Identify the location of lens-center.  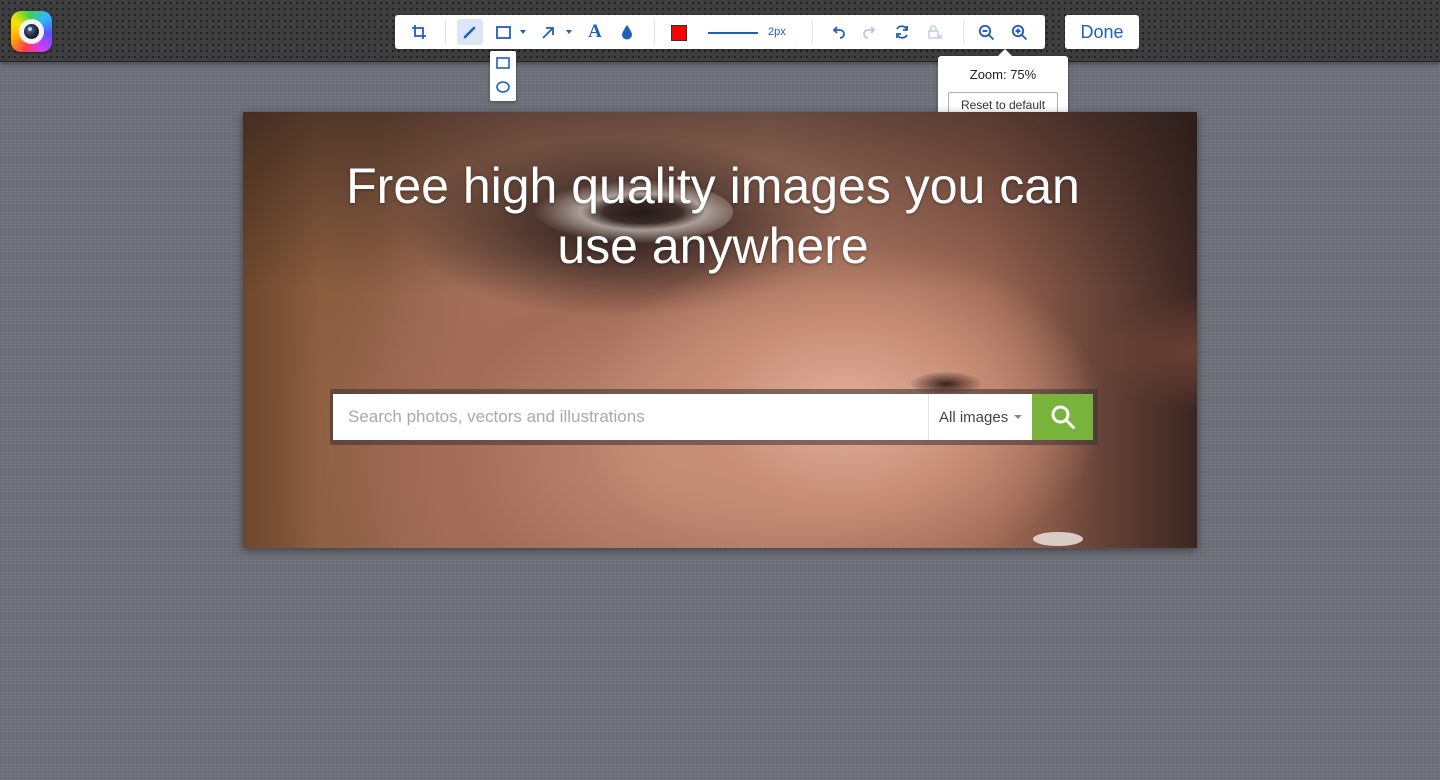
(31, 31).